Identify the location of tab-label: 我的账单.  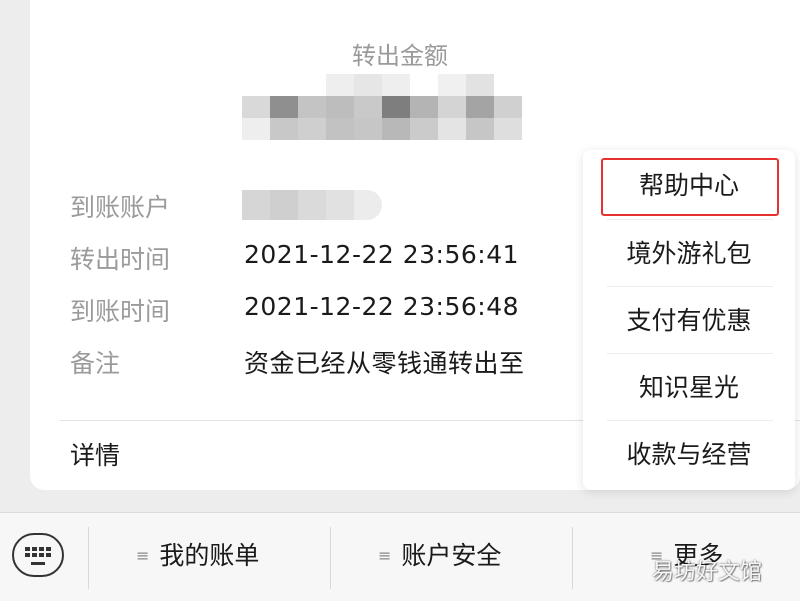
(209, 555).